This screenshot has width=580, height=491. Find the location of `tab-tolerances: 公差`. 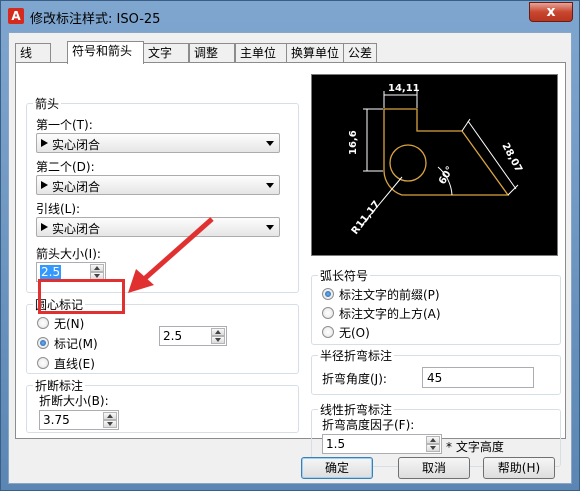

tab-tolerances: 公差 is located at coordinates (360, 53).